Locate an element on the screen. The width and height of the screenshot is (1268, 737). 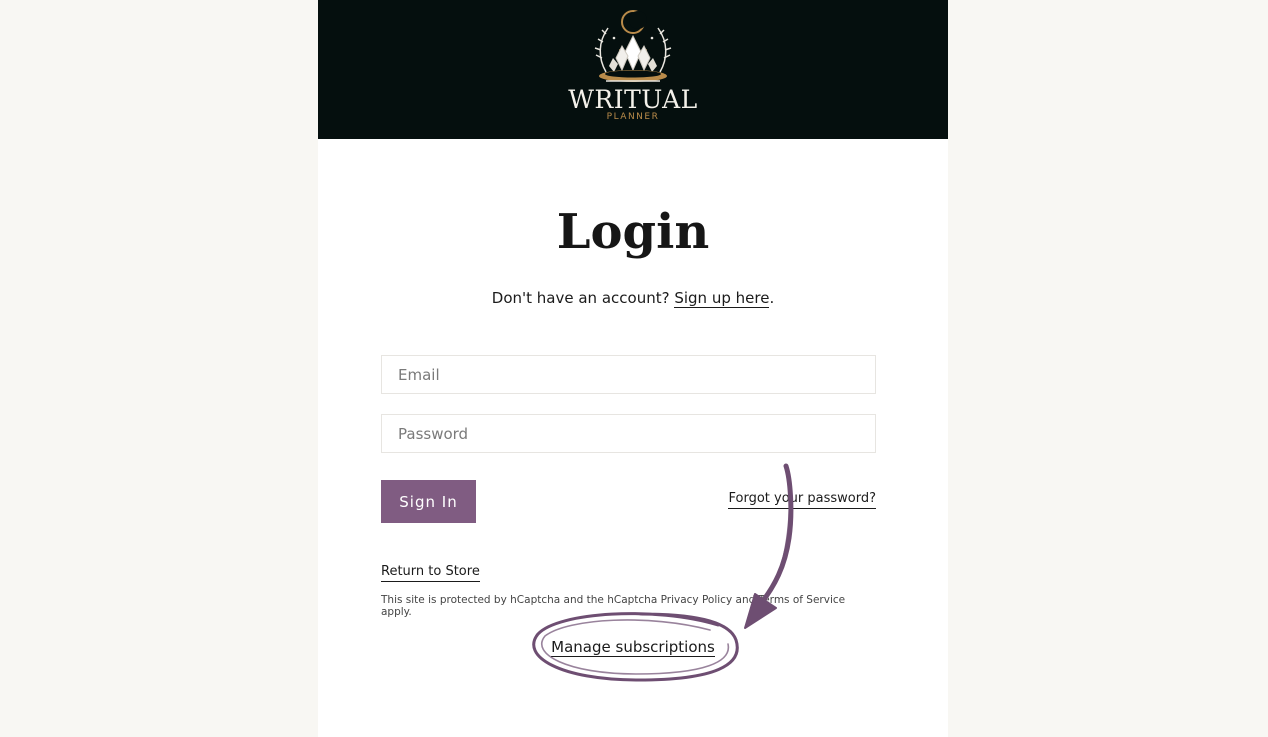
manage-subscriptions-wrapper: Manage subscriptions is located at coordinates (633, 647).